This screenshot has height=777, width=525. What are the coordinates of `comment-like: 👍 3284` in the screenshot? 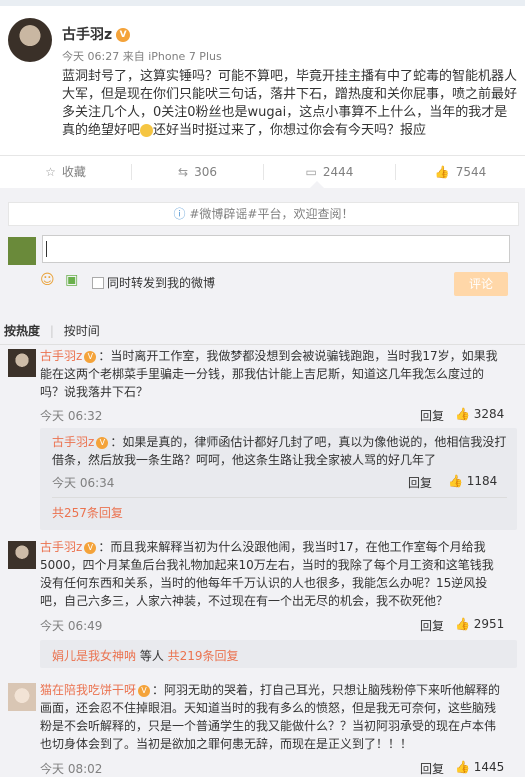 It's located at (479, 414).